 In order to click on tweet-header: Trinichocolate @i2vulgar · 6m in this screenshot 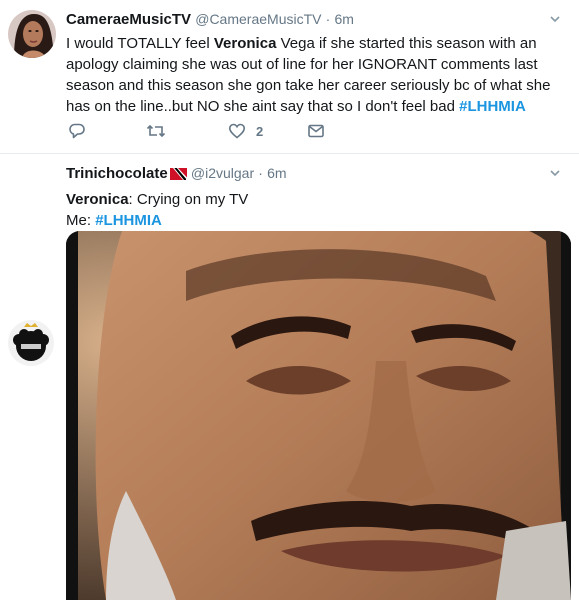, I will do `click(316, 174)`.